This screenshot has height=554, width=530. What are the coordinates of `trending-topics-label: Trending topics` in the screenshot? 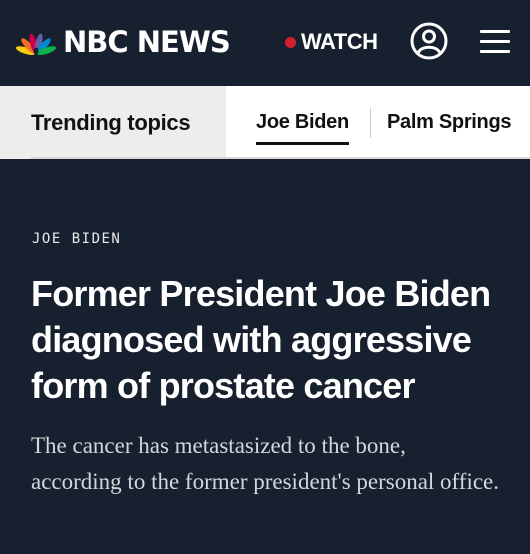 It's located at (113, 122).